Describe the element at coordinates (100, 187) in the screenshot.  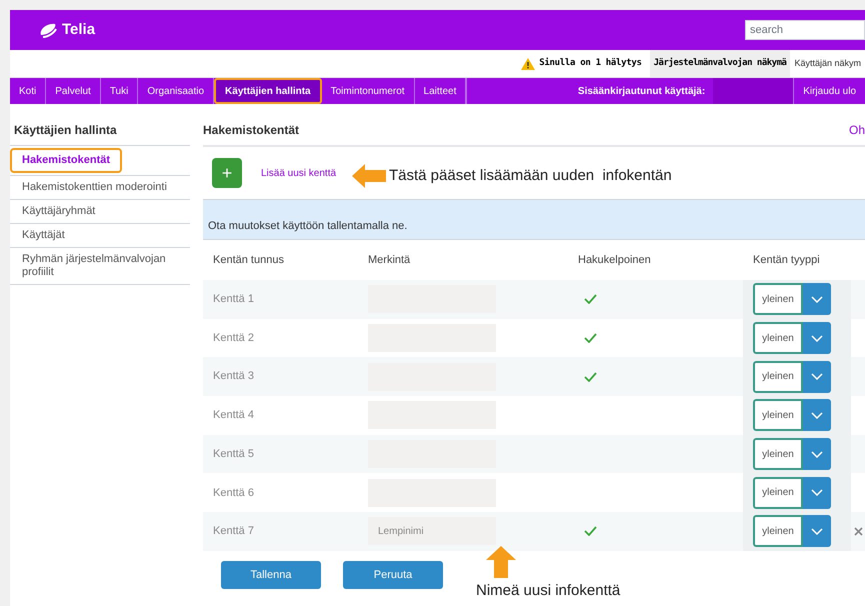
I see `sidebar-item: Hakemistokenttien moderointi` at that location.